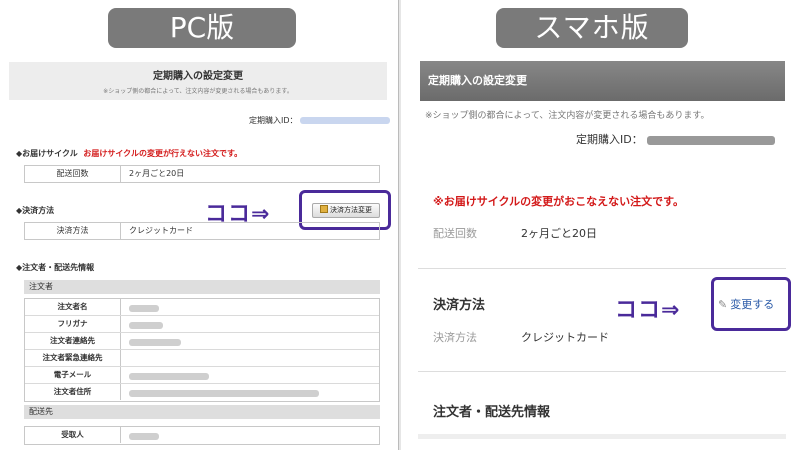 The width and height of the screenshot is (800, 450). What do you see at coordinates (73, 358) in the screenshot?
I see `pc-row-label: 注文者緊急連絡先` at bounding box center [73, 358].